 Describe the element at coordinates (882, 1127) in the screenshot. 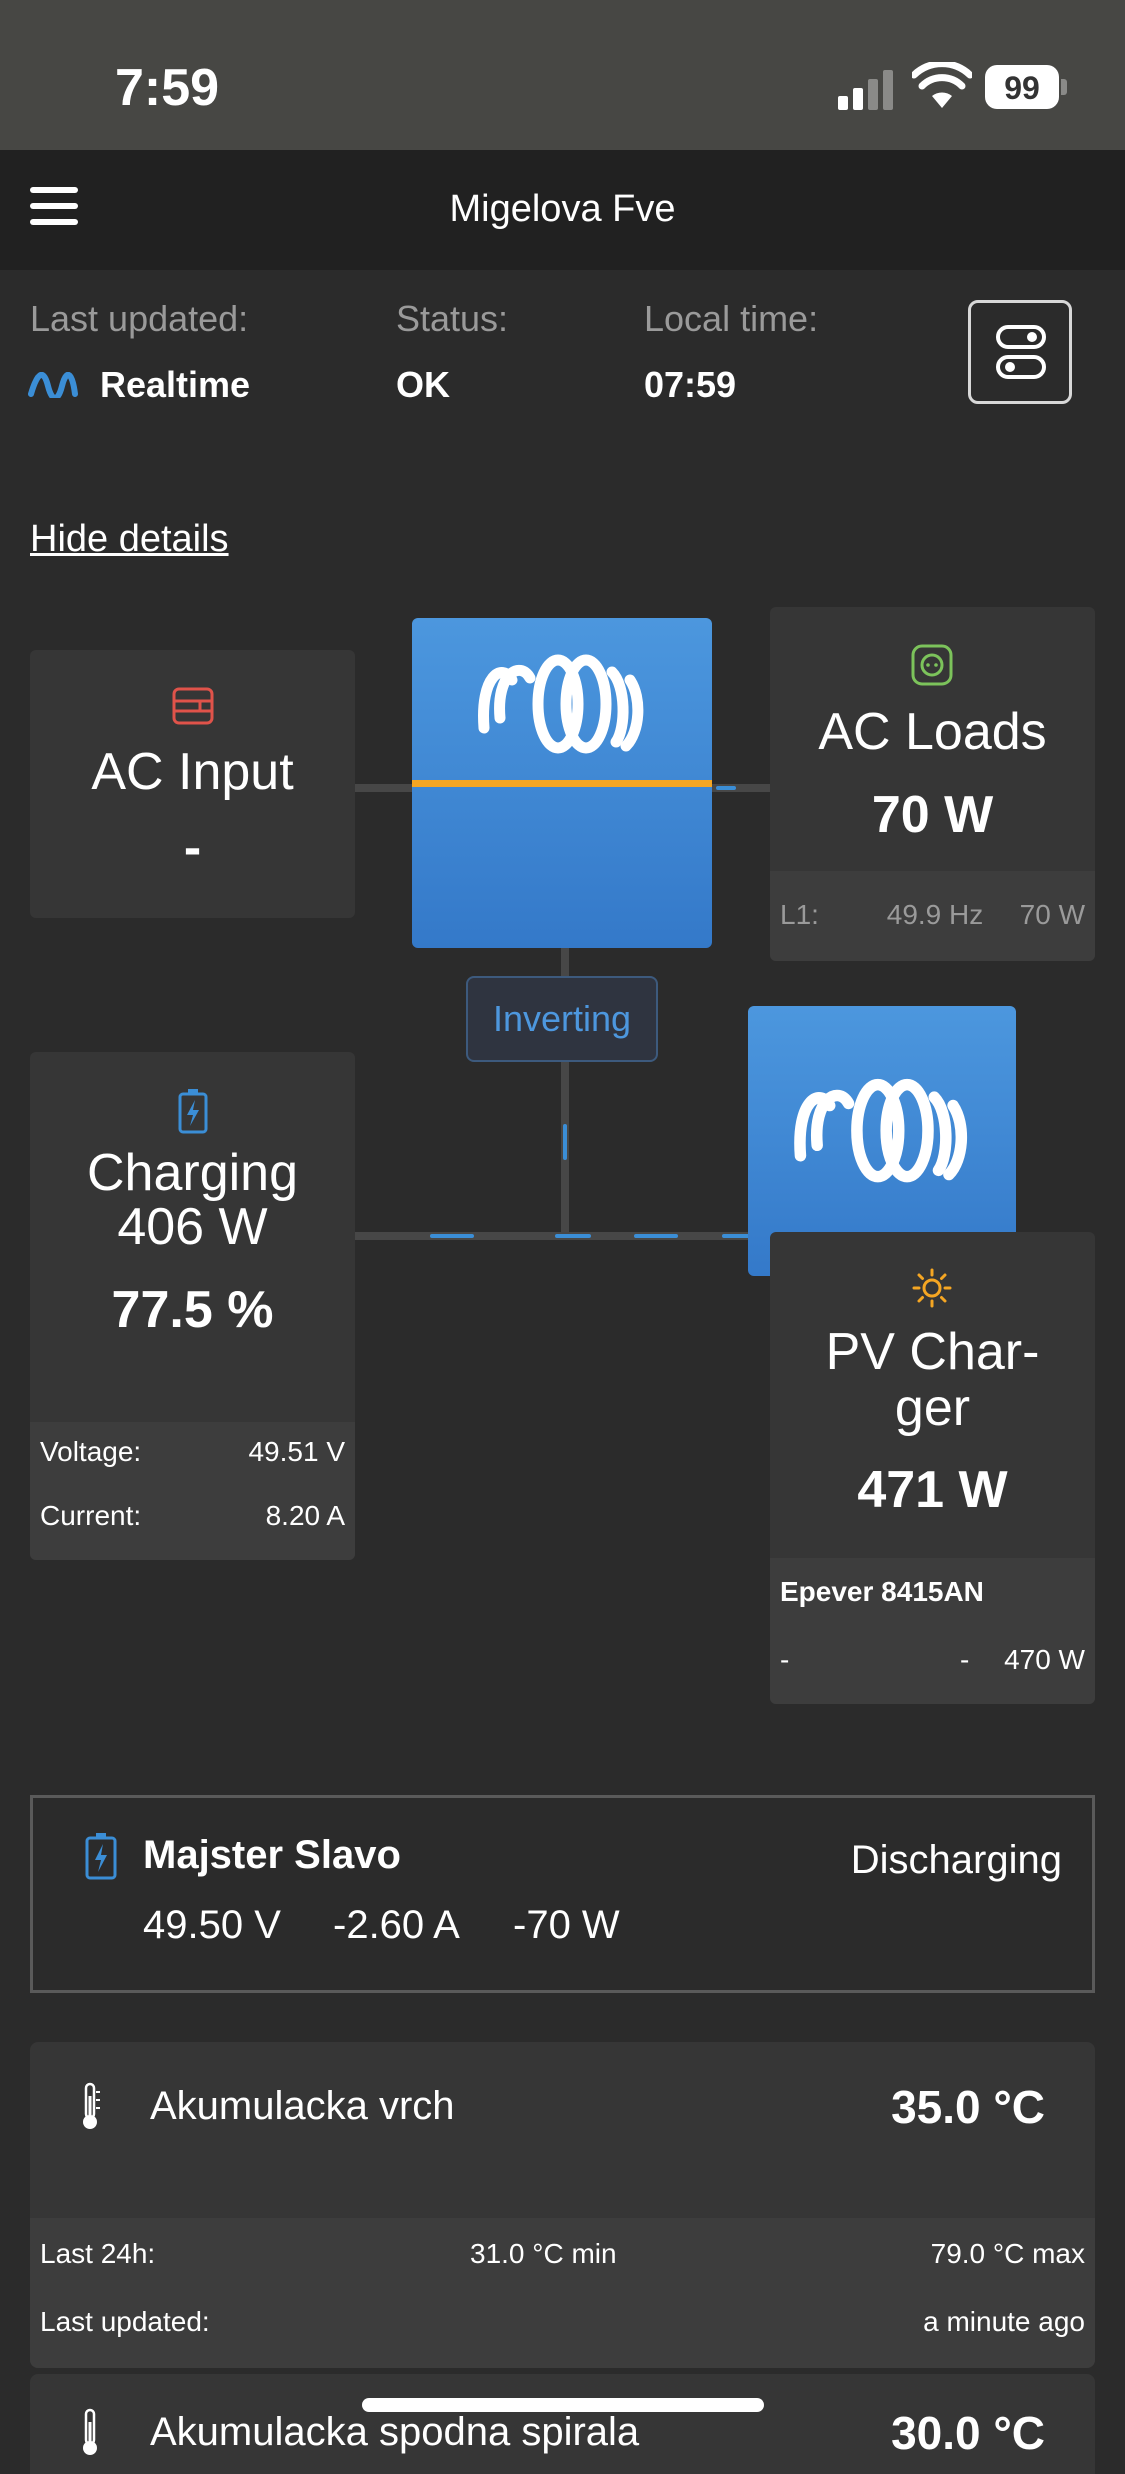

I see `pv-charger-logo-icon` at that location.